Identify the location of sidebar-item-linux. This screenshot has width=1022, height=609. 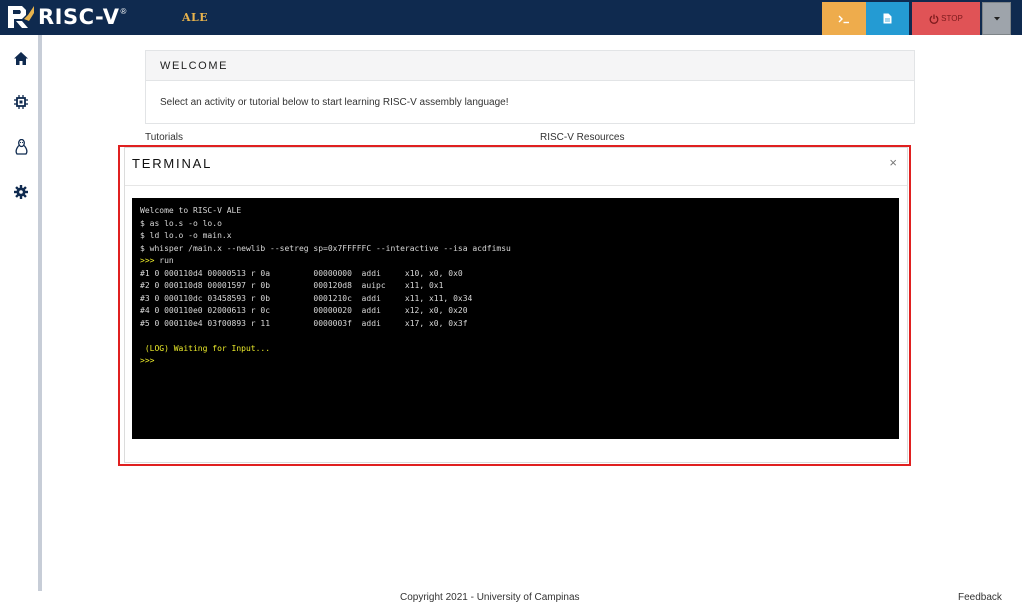
(21, 147).